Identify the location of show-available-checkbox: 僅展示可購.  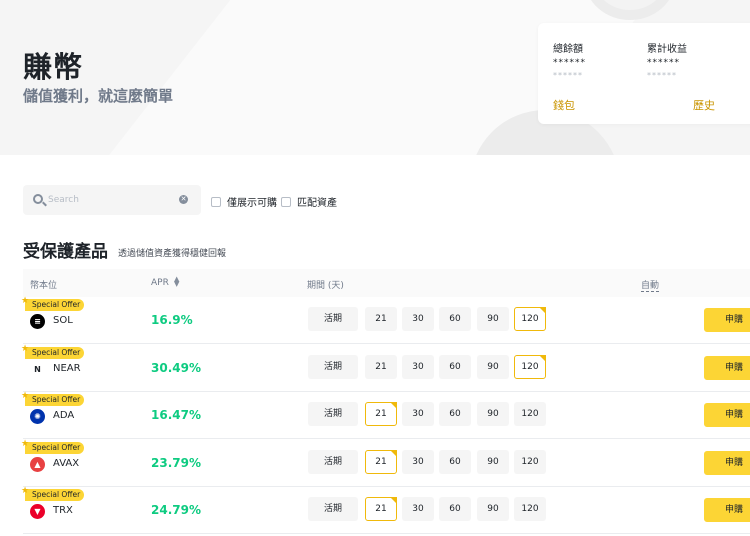
(244, 201).